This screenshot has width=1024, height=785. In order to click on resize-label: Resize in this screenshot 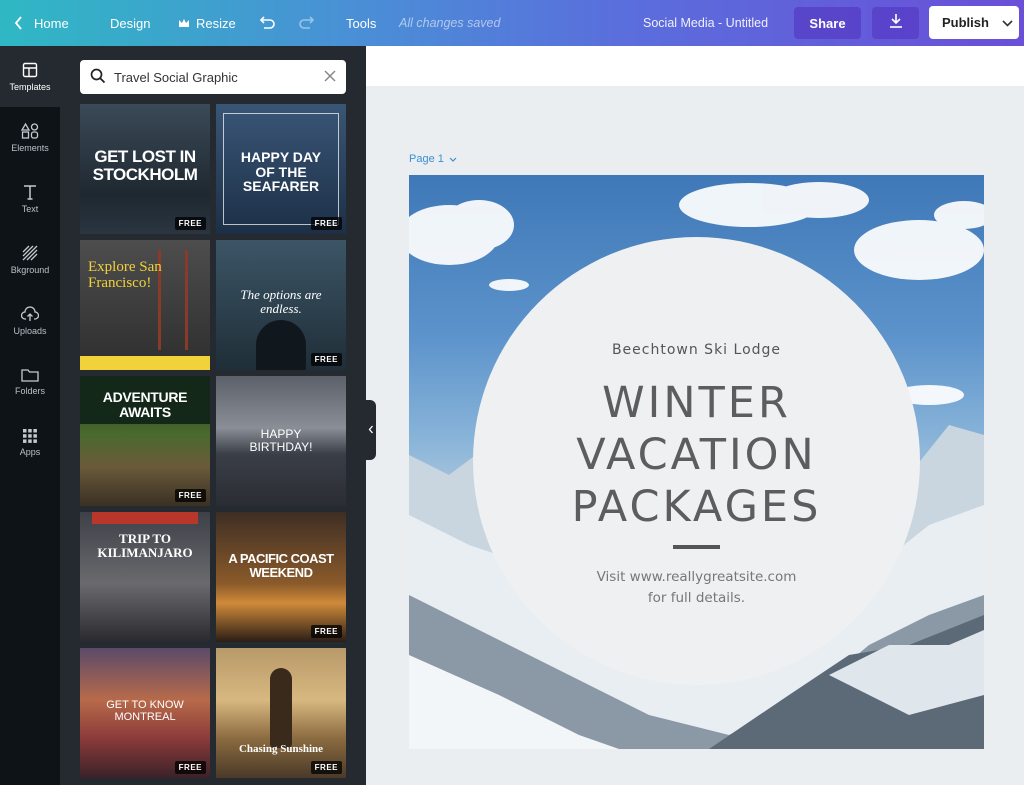, I will do `click(216, 23)`.